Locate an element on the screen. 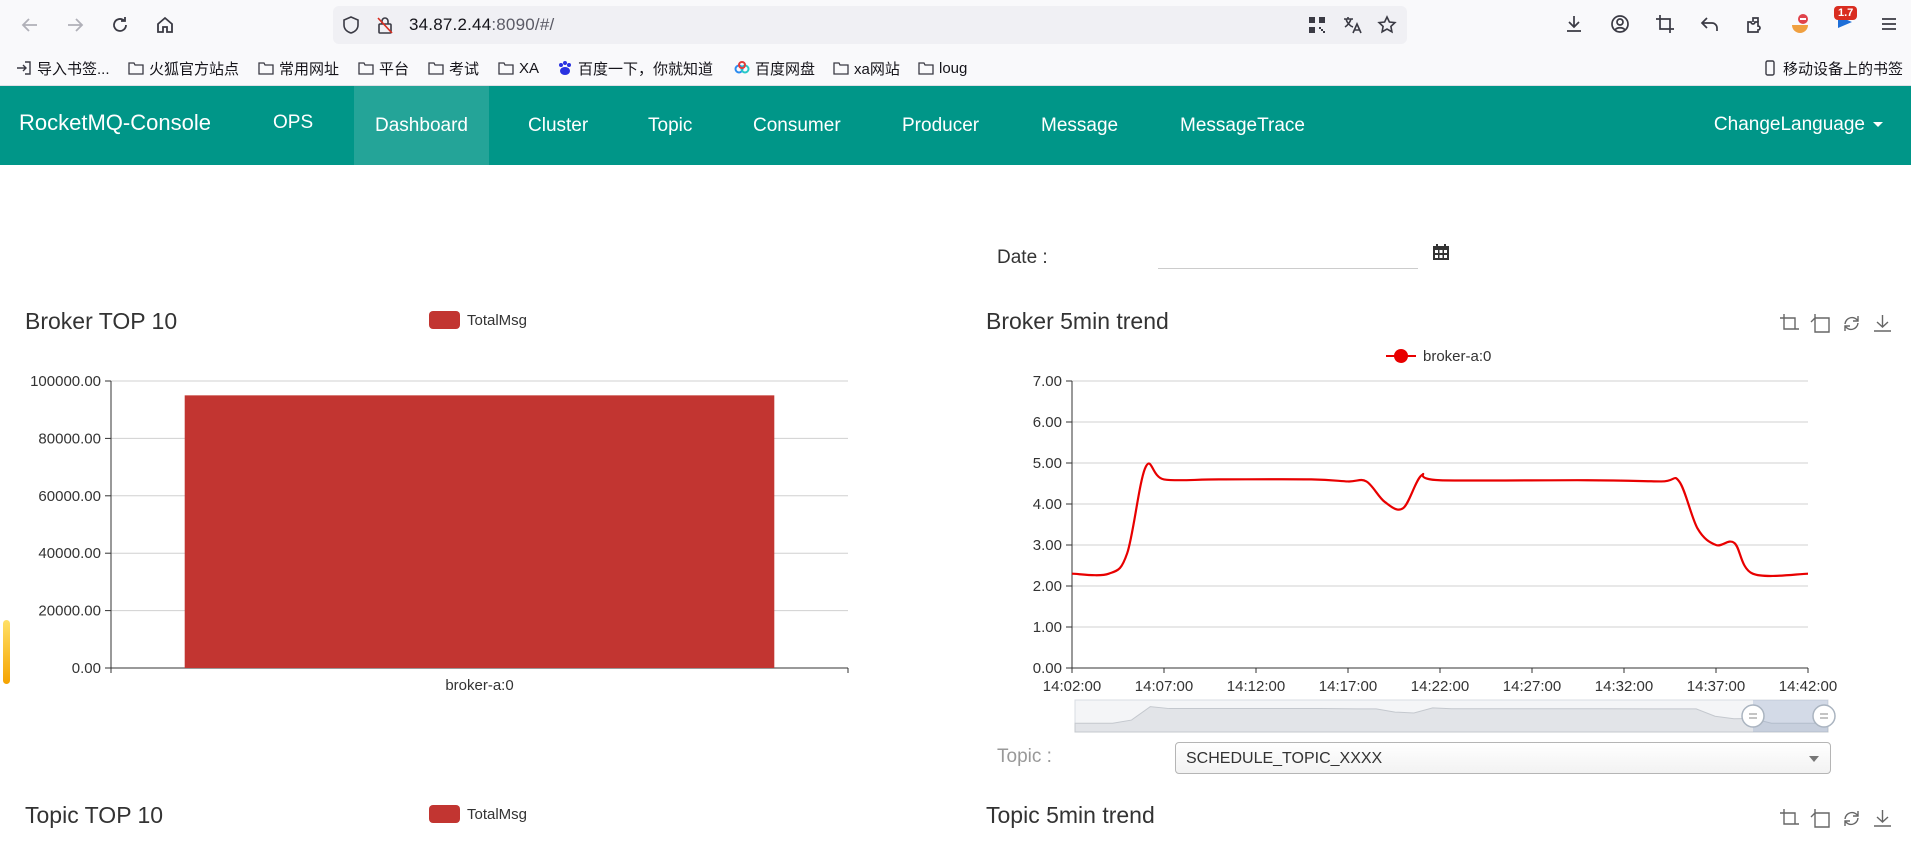  nav-producer: Producer is located at coordinates (940, 125).